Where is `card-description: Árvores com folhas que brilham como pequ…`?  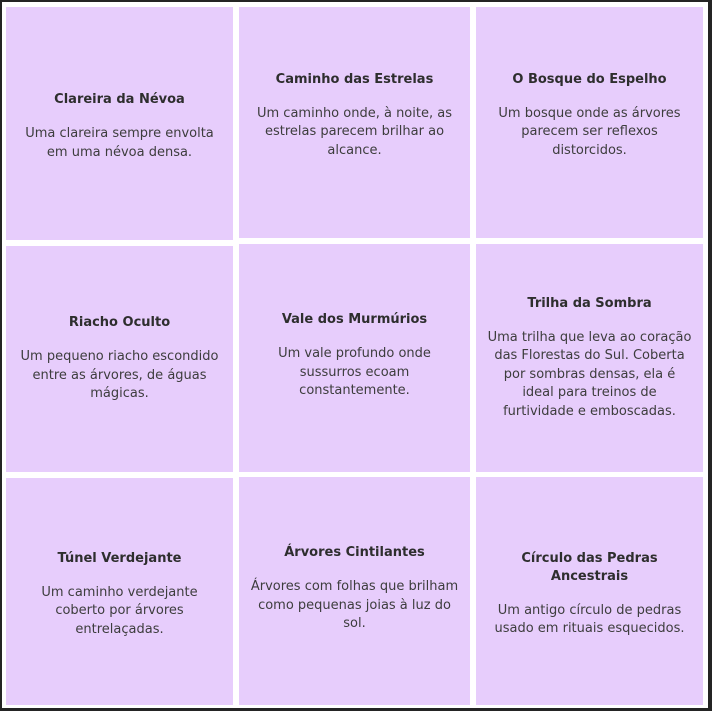 card-description: Árvores com folhas que brilham como pequ… is located at coordinates (354, 605).